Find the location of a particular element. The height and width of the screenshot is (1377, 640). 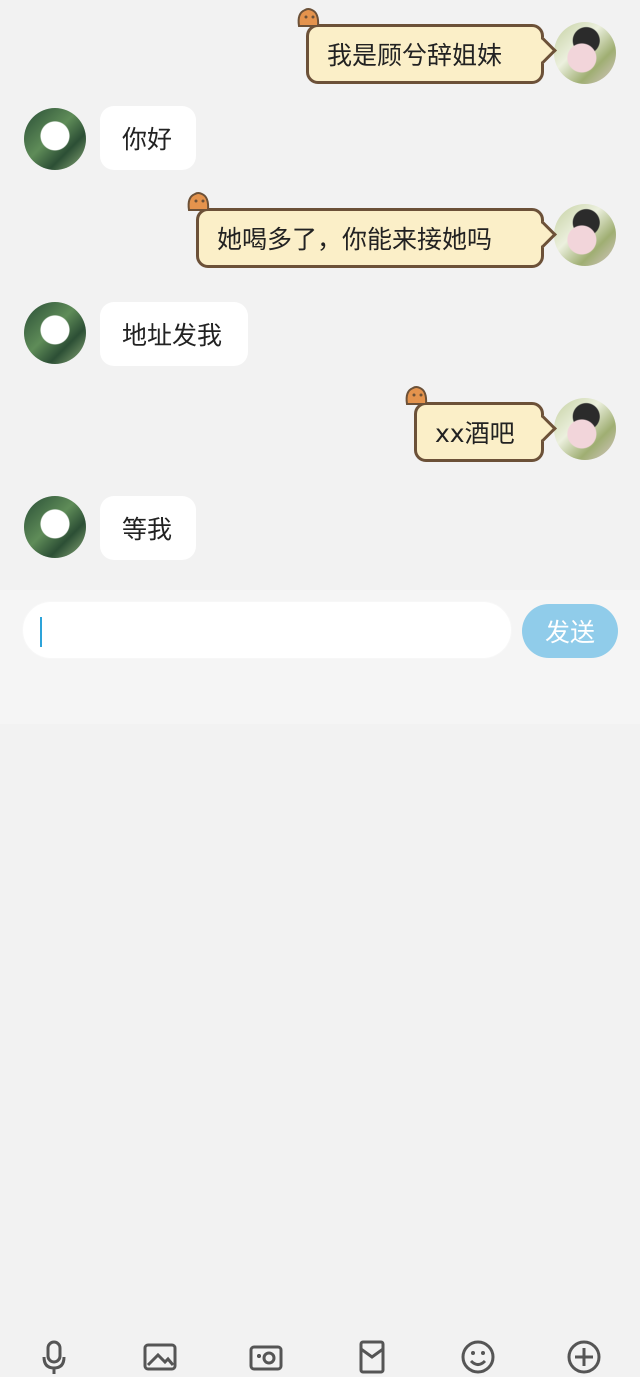

message-row-left: 地址发我 is located at coordinates (320, 335).